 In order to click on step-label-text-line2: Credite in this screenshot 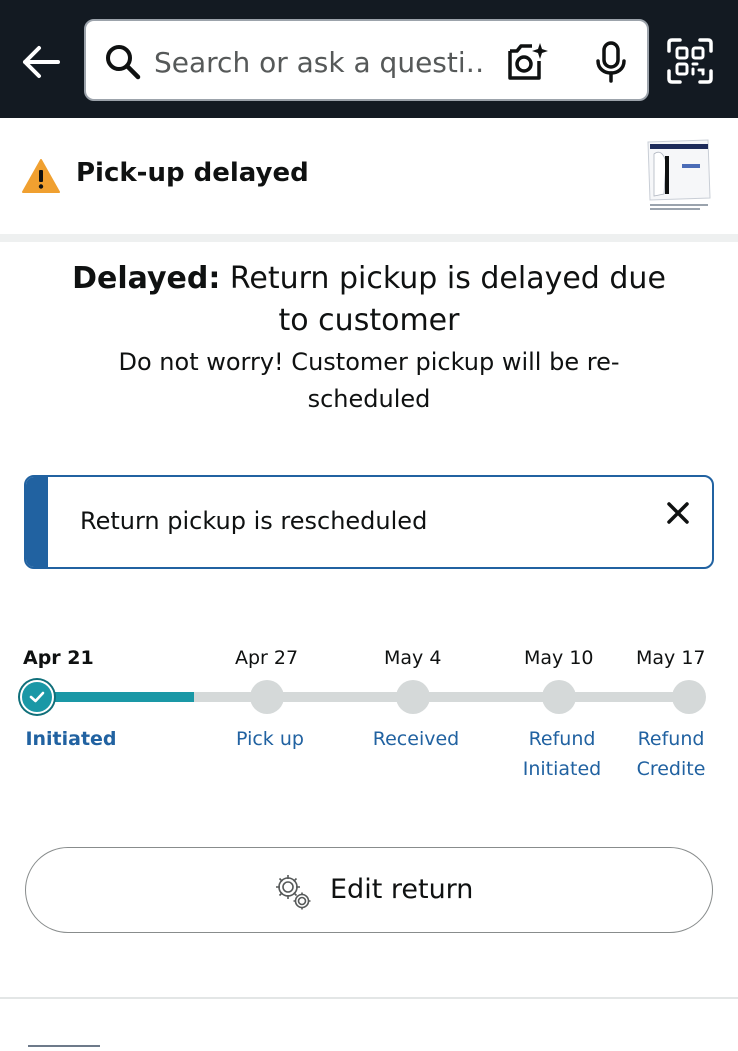, I will do `click(671, 769)`.